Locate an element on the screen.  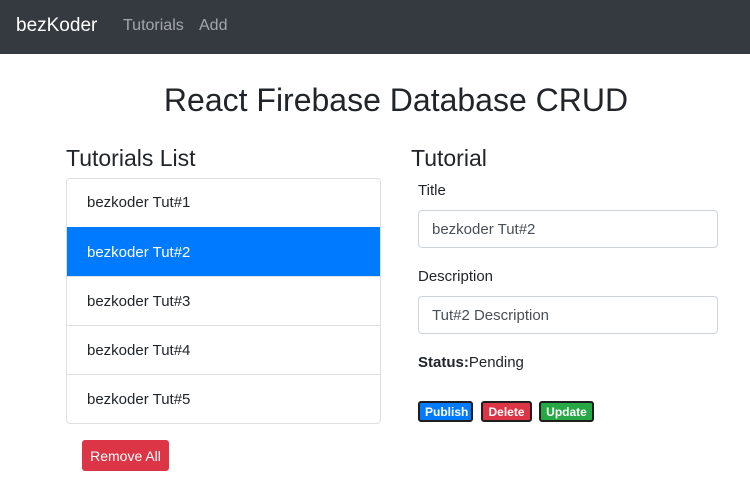
tutorial-detail-heading: Tutorial is located at coordinates (449, 158).